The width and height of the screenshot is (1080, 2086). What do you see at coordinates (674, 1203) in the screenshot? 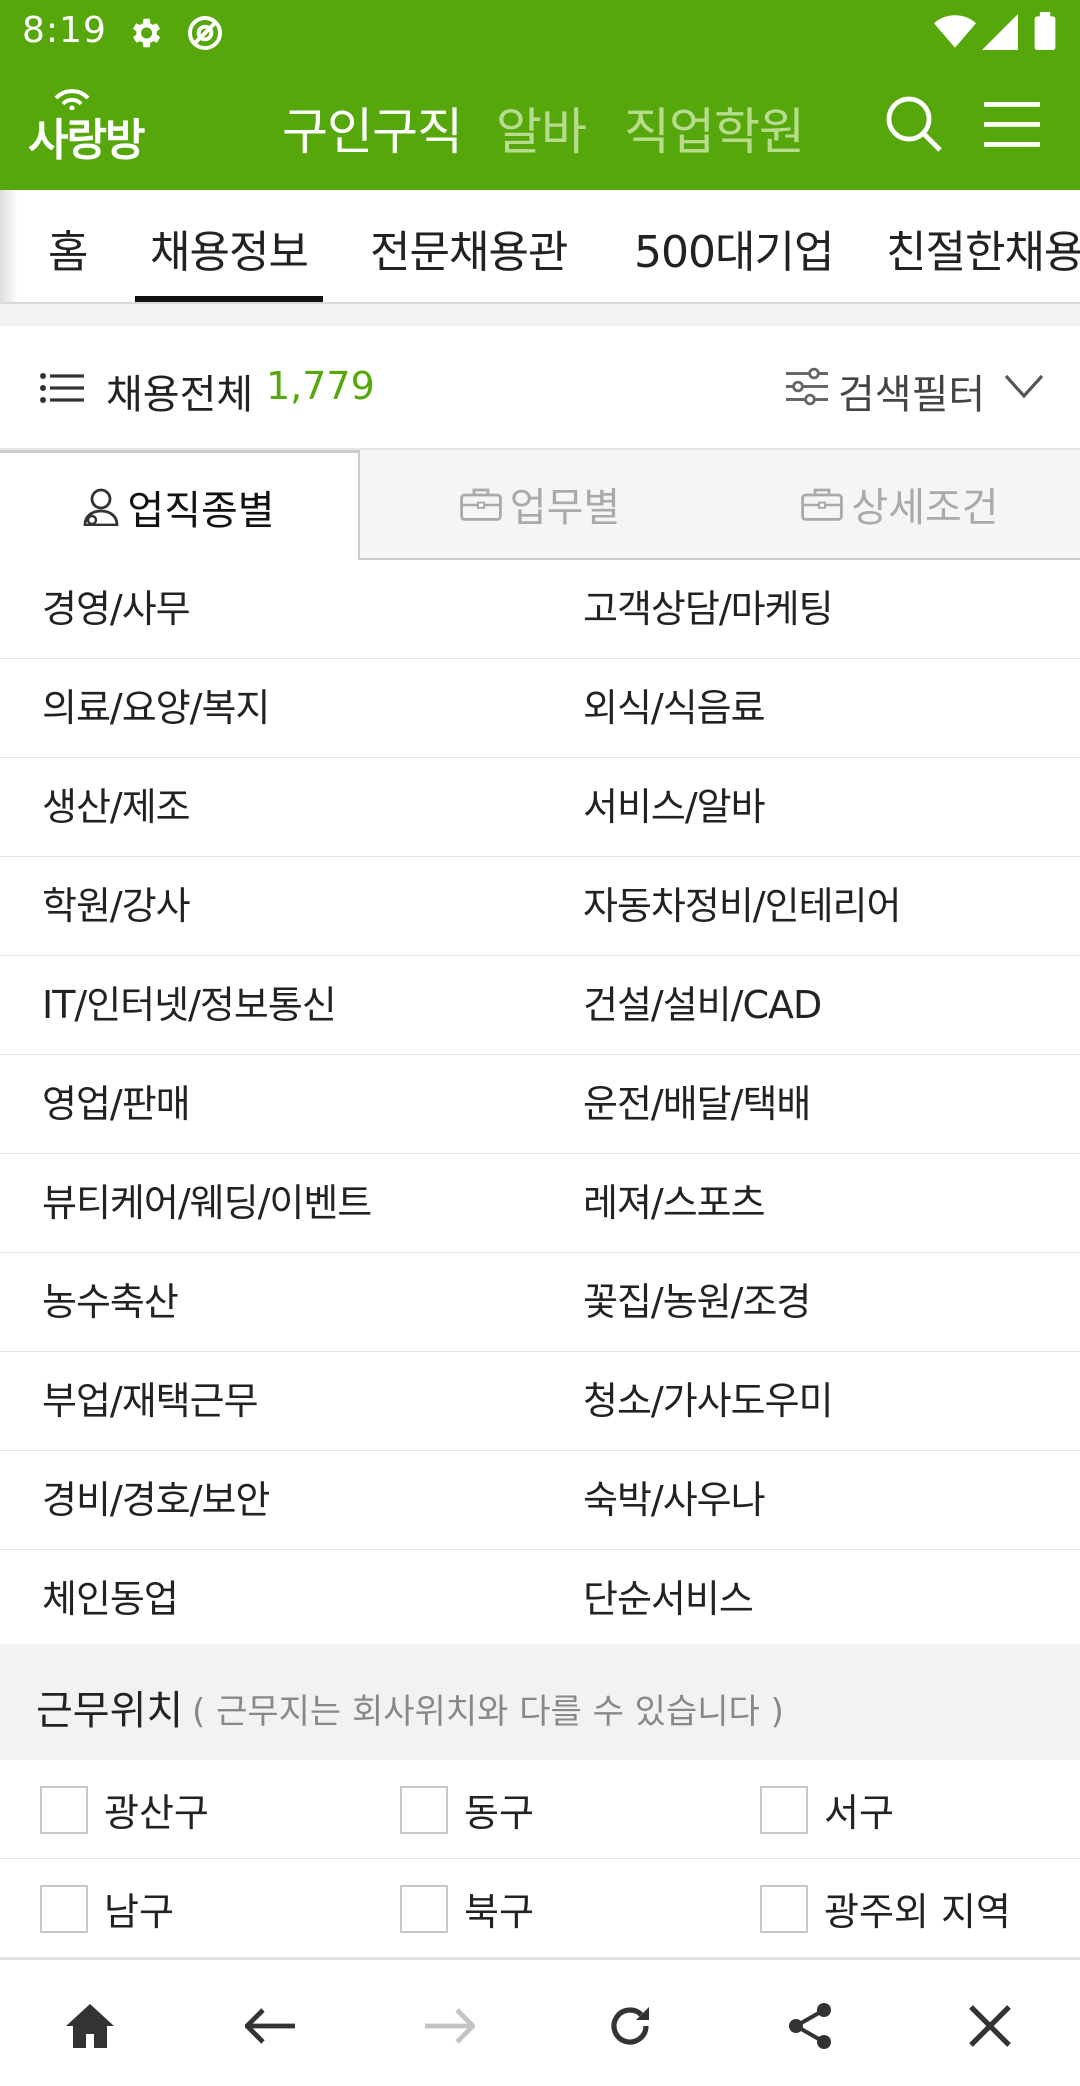
I see `category-item: 레져/스포츠` at bounding box center [674, 1203].